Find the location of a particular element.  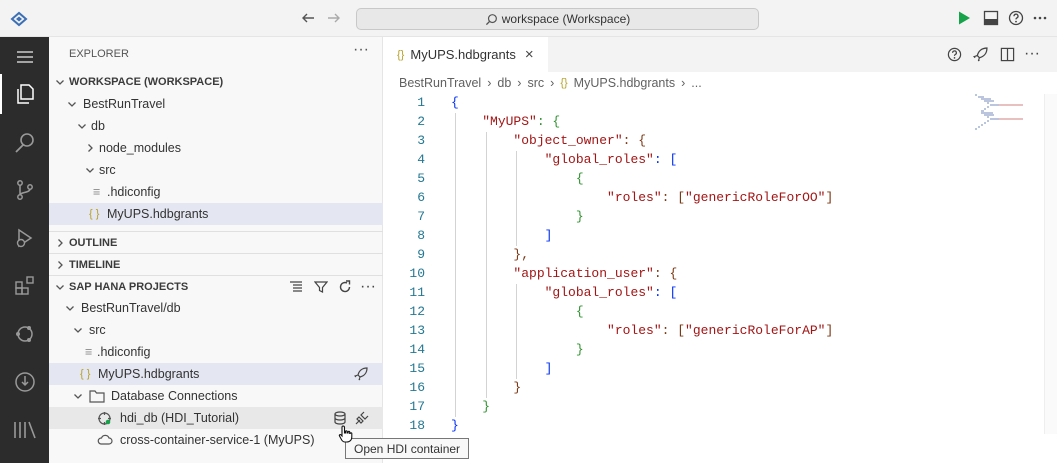

menu-icon is located at coordinates (24, 57).